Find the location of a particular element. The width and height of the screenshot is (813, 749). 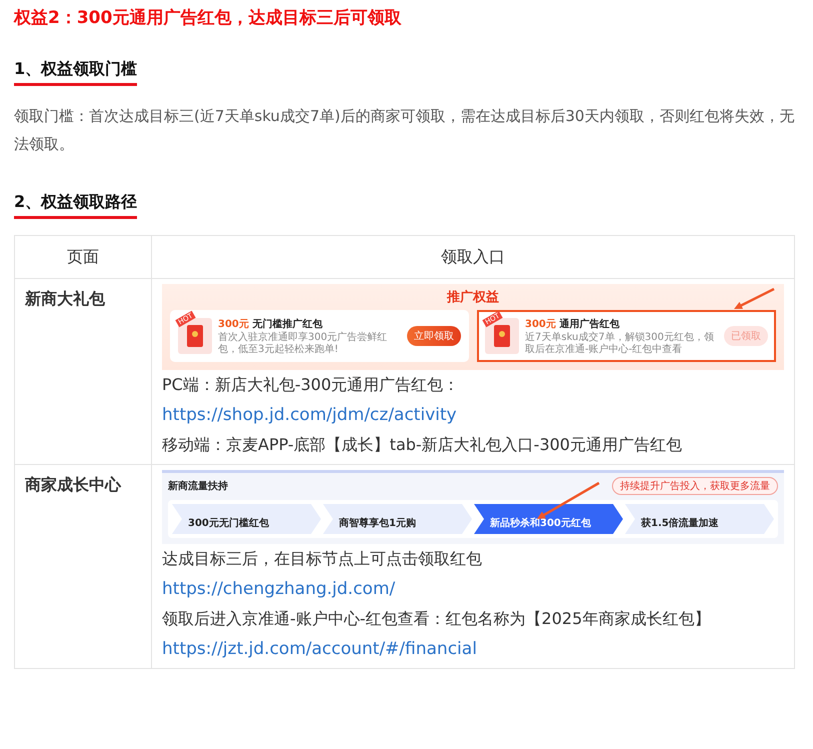

column-header: 页面 is located at coordinates (83, 257).